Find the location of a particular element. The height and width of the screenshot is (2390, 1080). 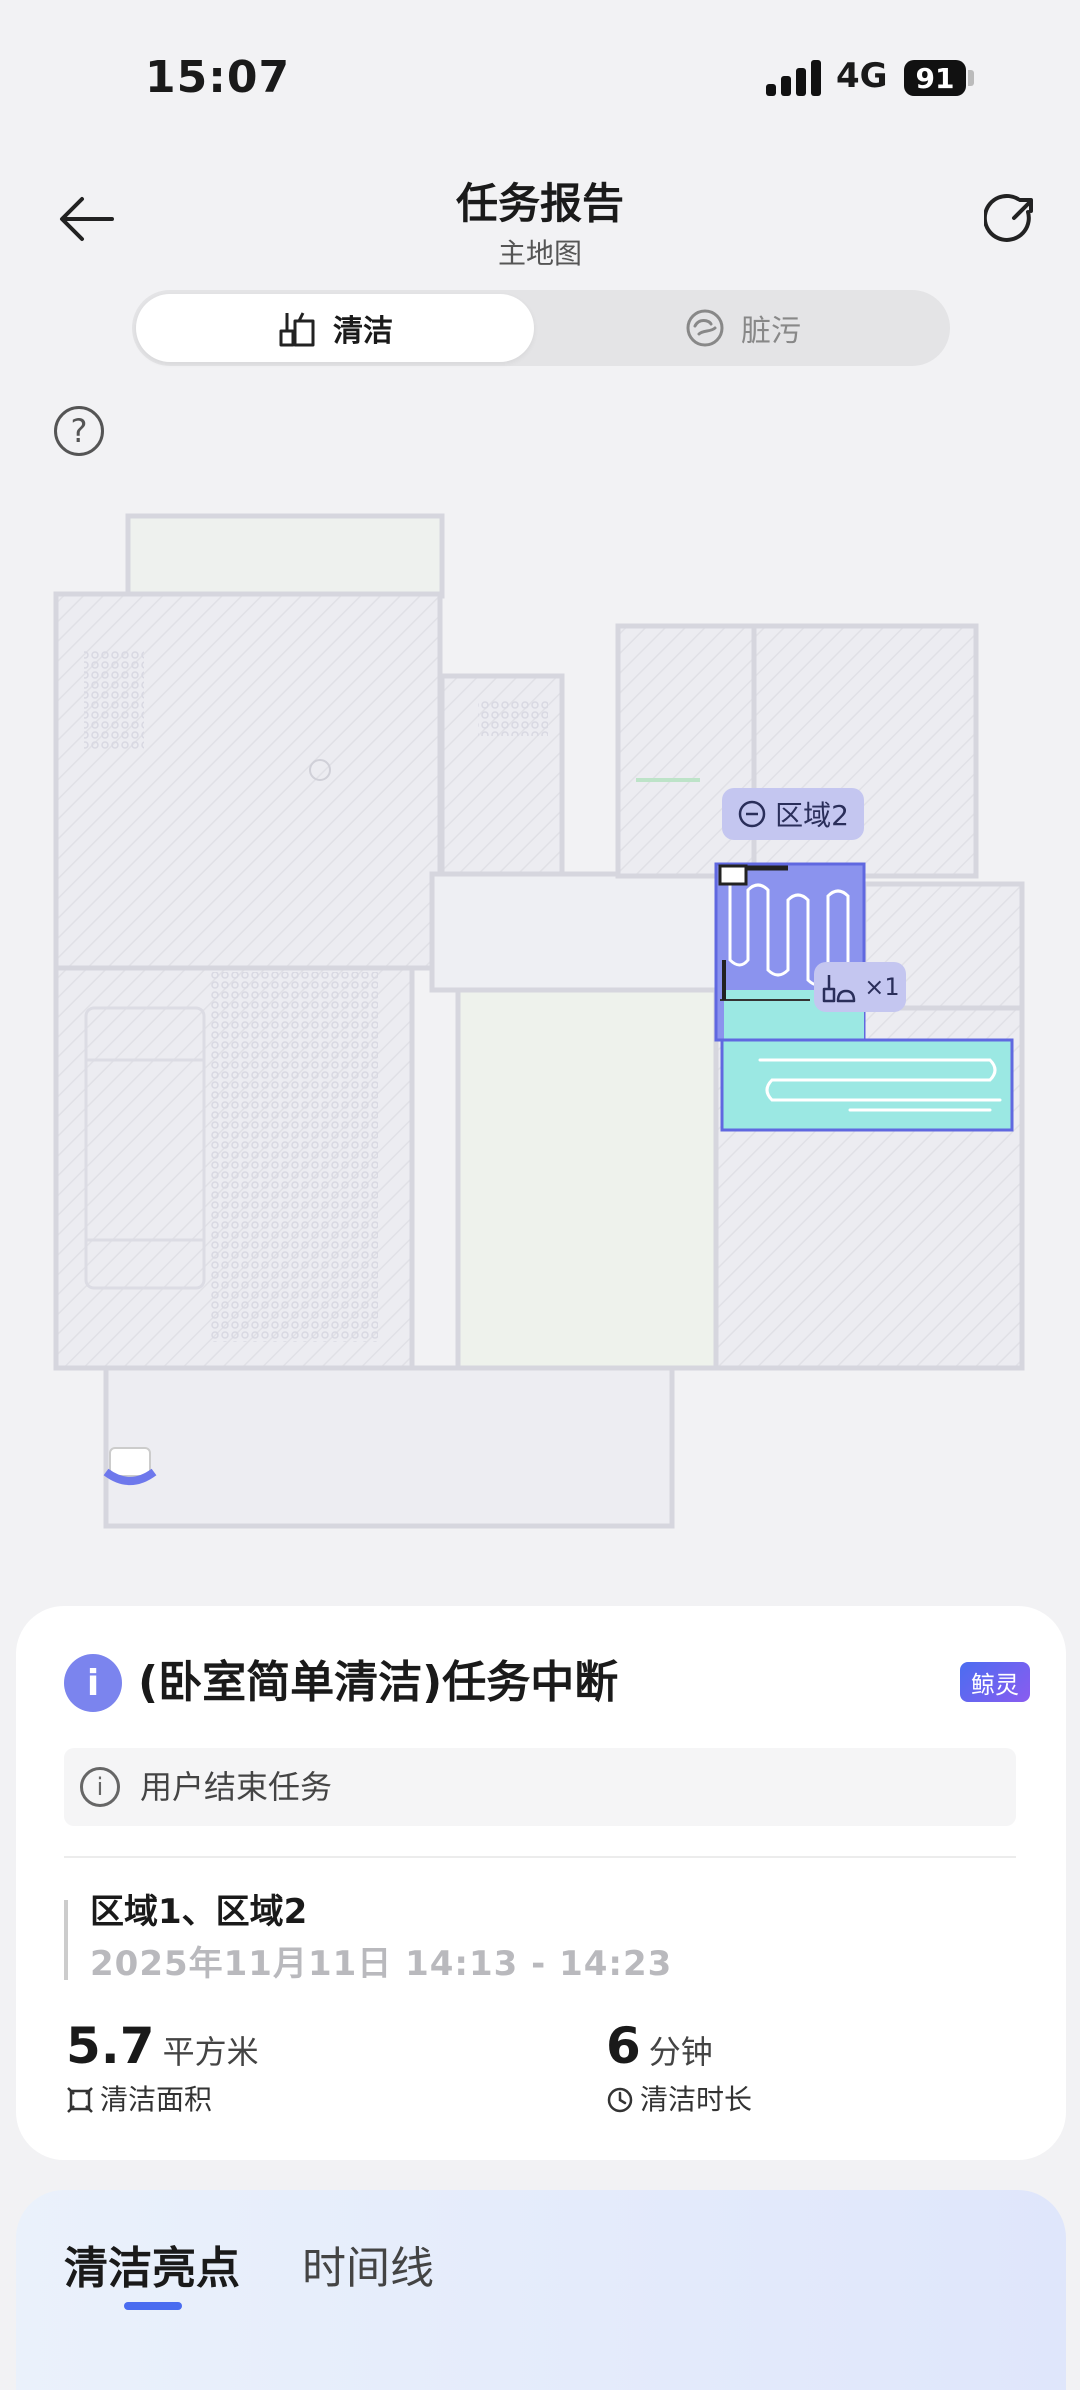

duration-stat: 6 分钟 清洁时长 is located at coordinates (679, 2067).